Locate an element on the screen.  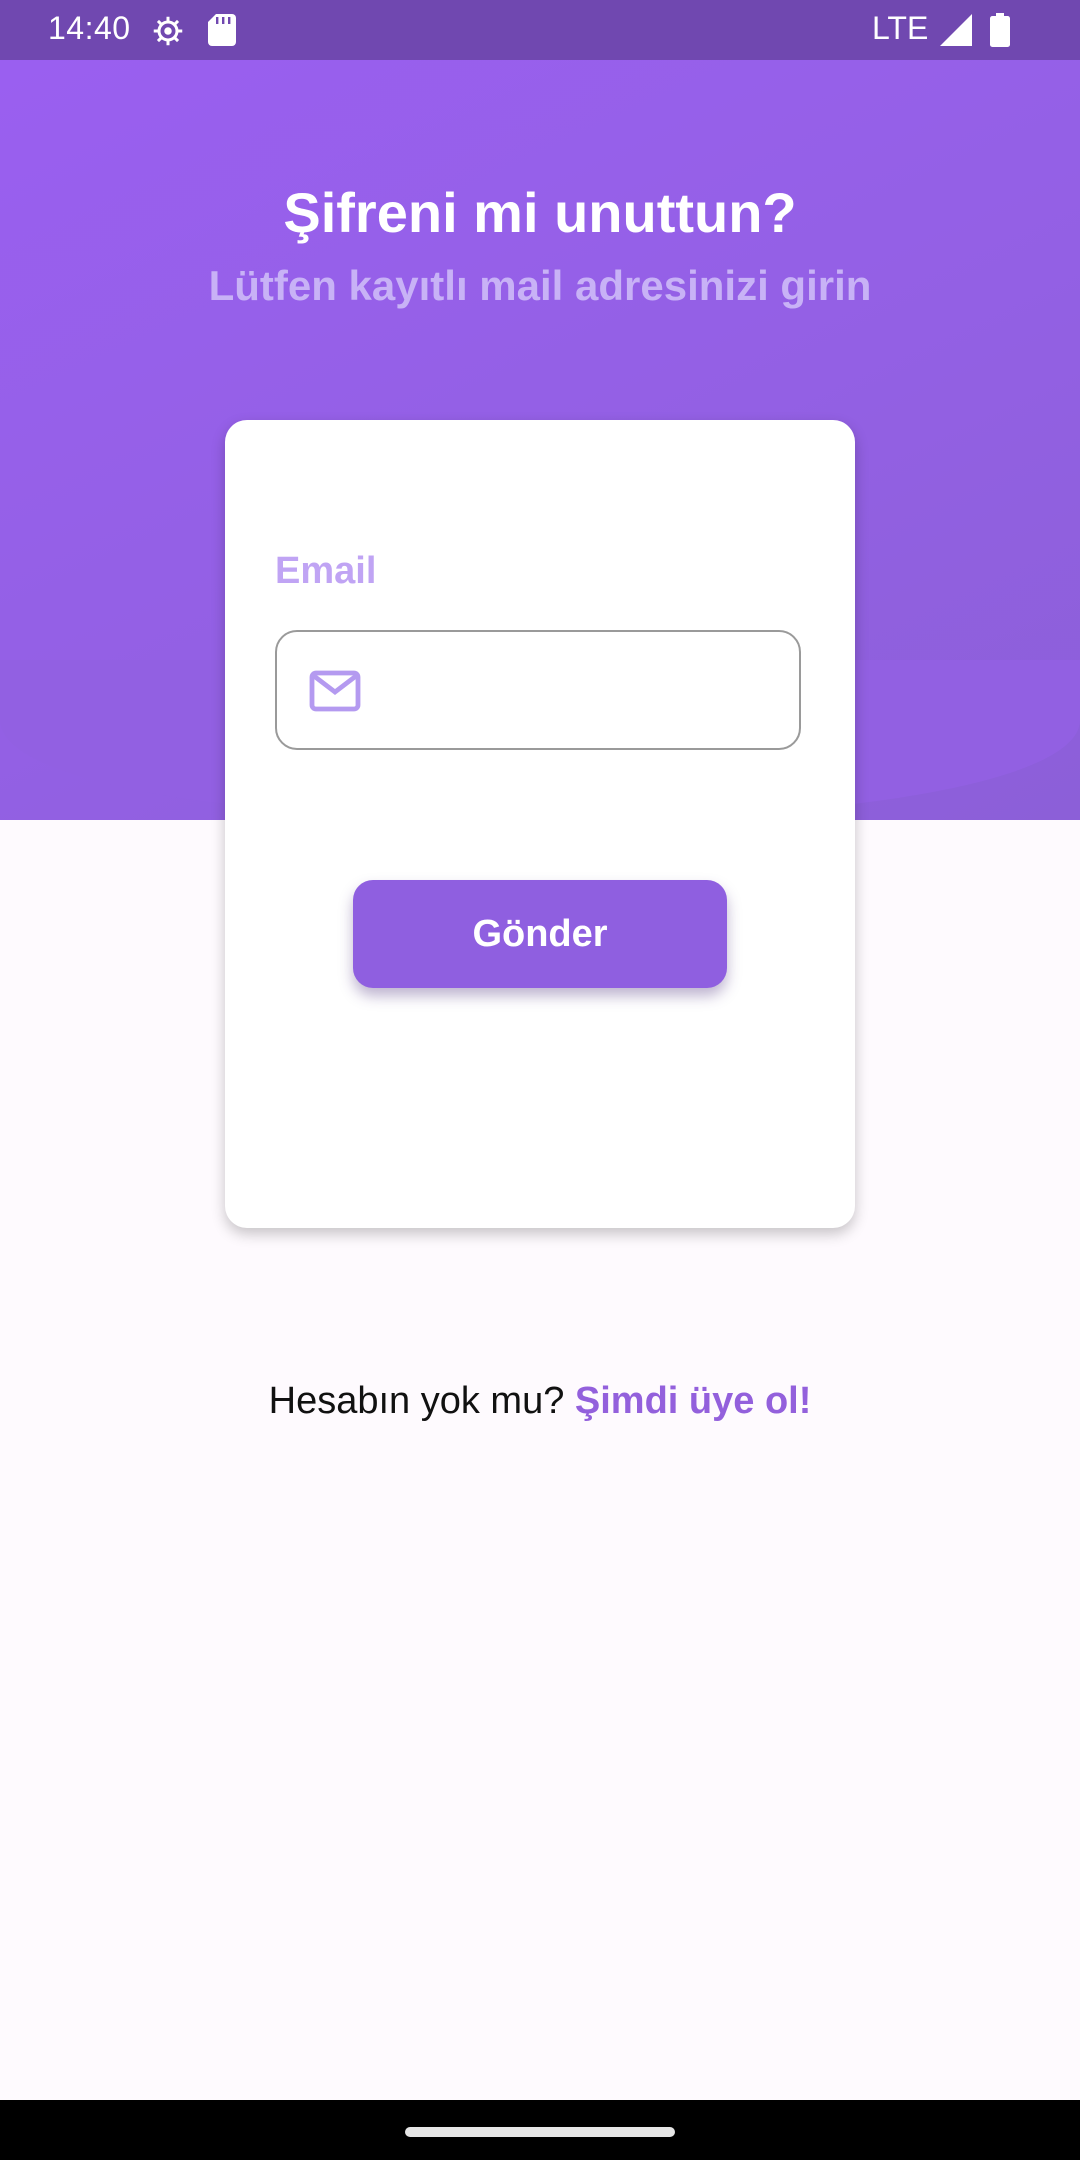
email-label: Email is located at coordinates (326, 571).